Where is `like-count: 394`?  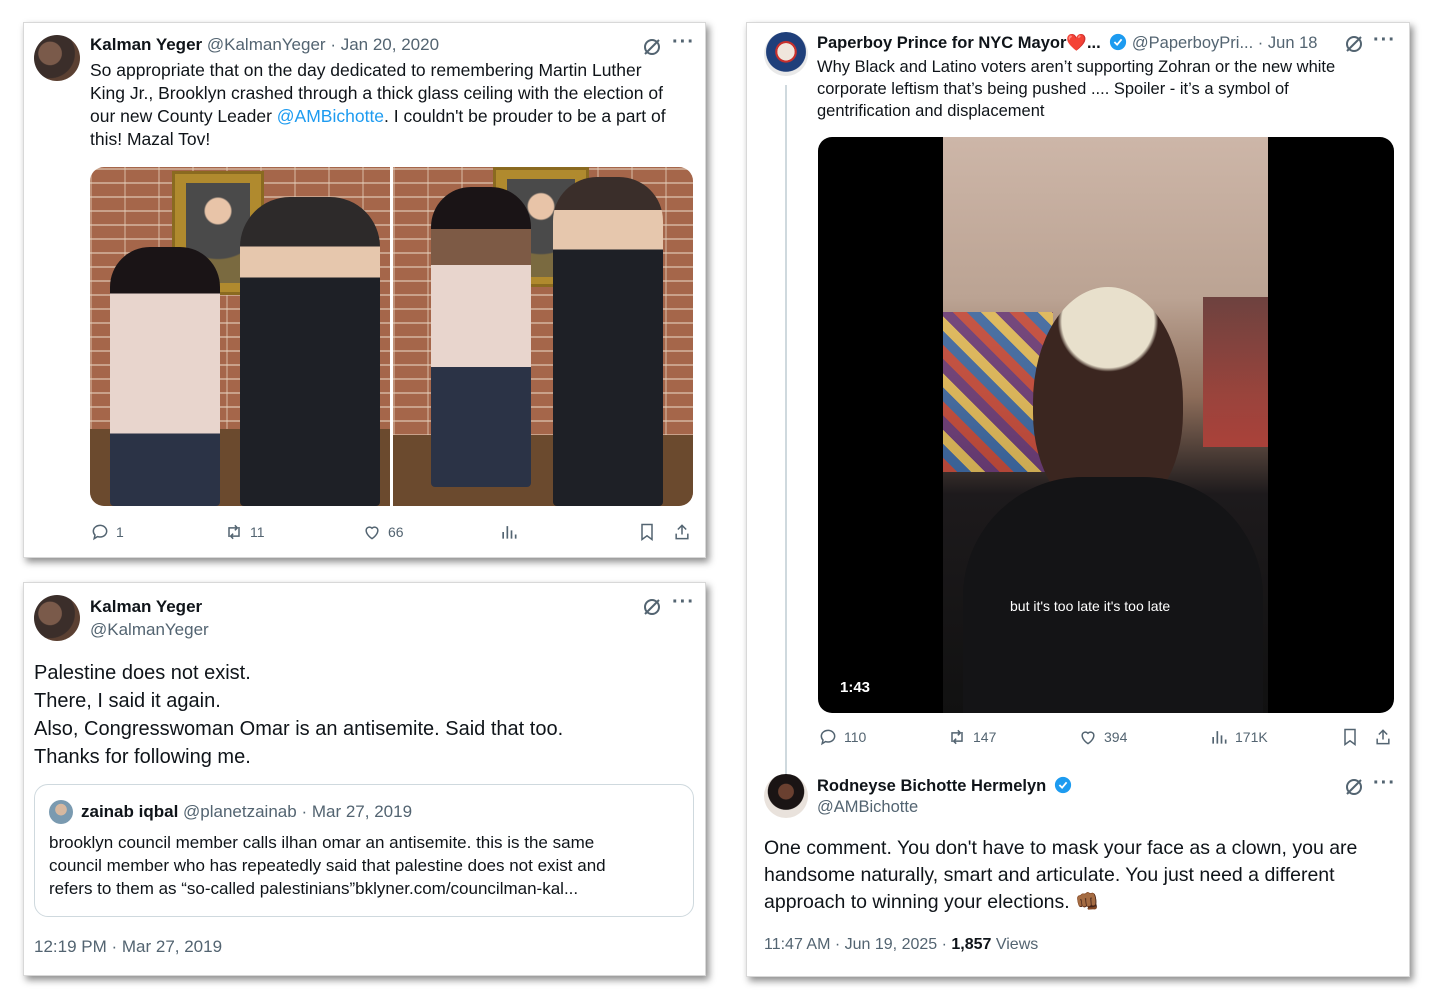
like-count: 394 is located at coordinates (1116, 737).